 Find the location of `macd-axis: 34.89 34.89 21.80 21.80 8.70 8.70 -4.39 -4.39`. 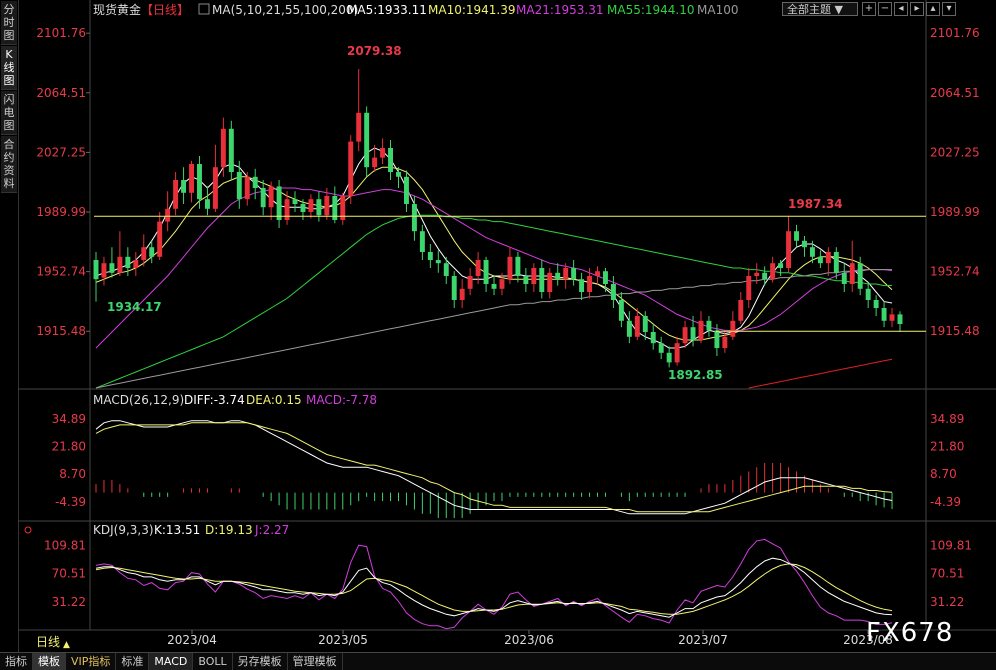

macd-axis: 34.89 34.89 21.80 21.80 8.70 8.70 -4.39 -4.39 is located at coordinates (508, 460).